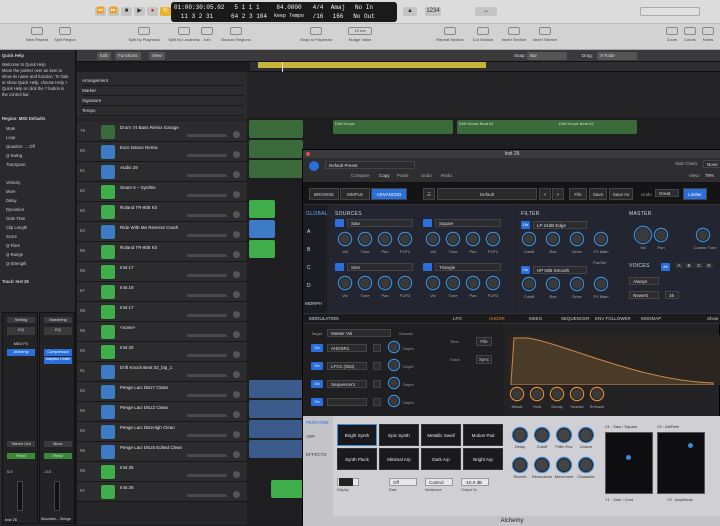 The height and width of the screenshot is (526, 720). Describe the element at coordinates (104, 56) in the screenshot. I see `menu-edit: Edit` at that location.